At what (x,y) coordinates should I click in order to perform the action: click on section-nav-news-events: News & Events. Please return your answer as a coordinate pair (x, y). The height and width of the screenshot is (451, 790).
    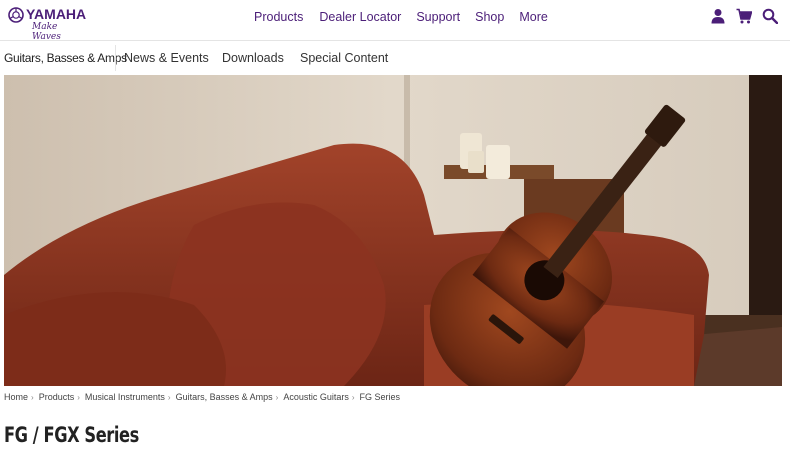
    Looking at the image, I should click on (166, 58).